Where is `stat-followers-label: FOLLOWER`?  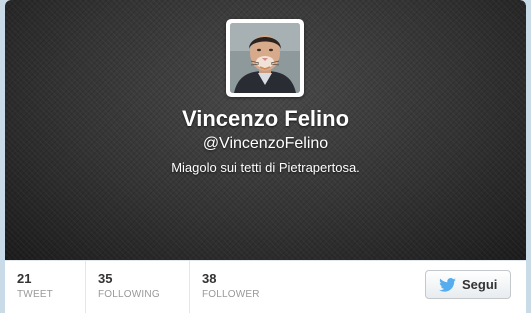 stat-followers-label: FOLLOWER is located at coordinates (231, 294).